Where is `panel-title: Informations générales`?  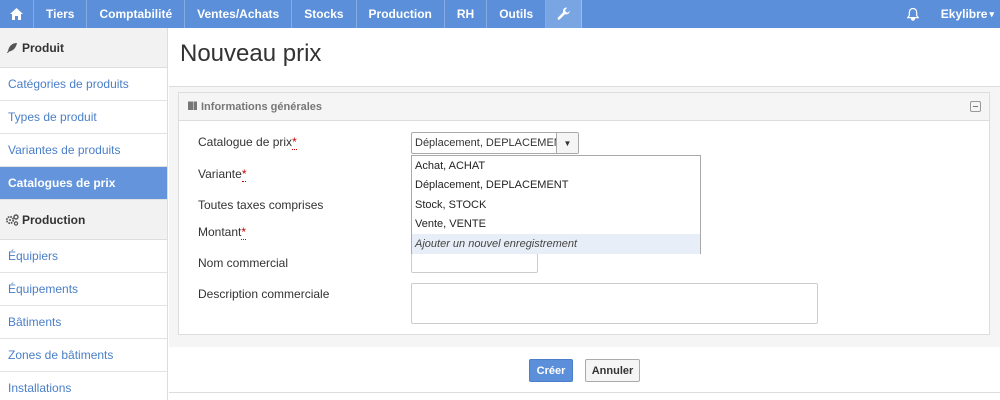
panel-title: Informations générales is located at coordinates (262, 106).